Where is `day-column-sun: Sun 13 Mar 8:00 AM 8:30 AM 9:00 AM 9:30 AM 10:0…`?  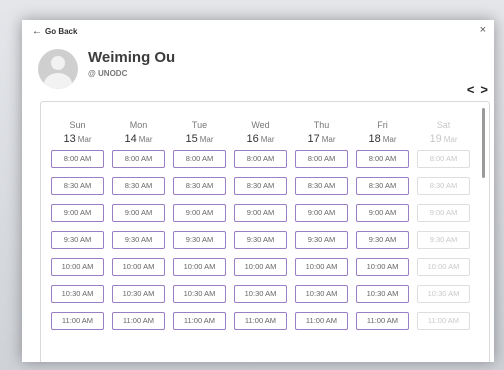
day-column-sun: Sun 13 Mar 8:00 AM 8:30 AM 9:00 AM 9:30 AM 10:0… is located at coordinates (77, 225).